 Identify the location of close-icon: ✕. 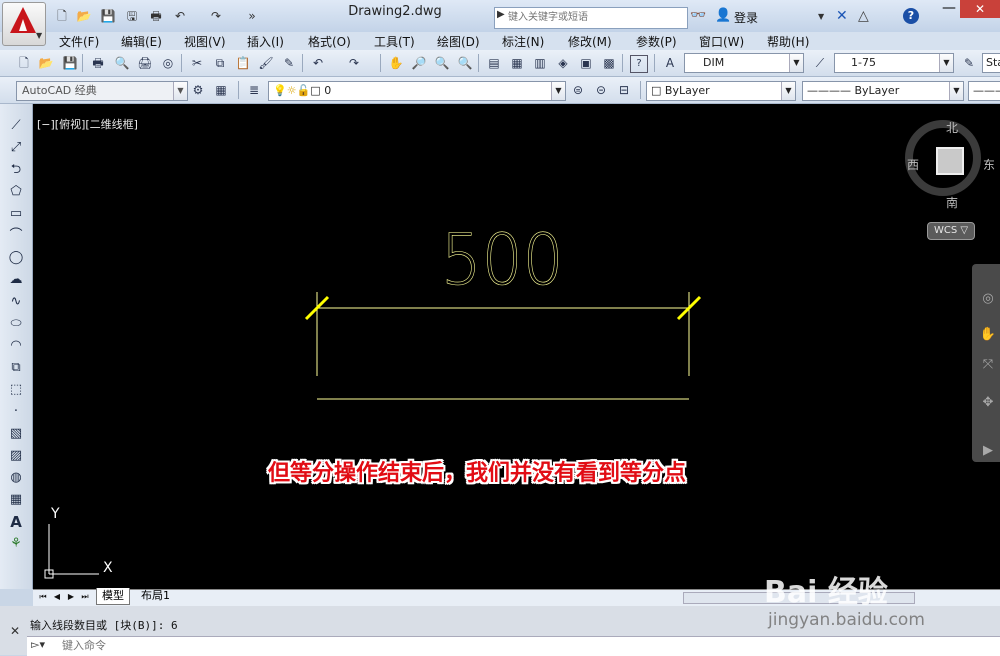
(15, 631).